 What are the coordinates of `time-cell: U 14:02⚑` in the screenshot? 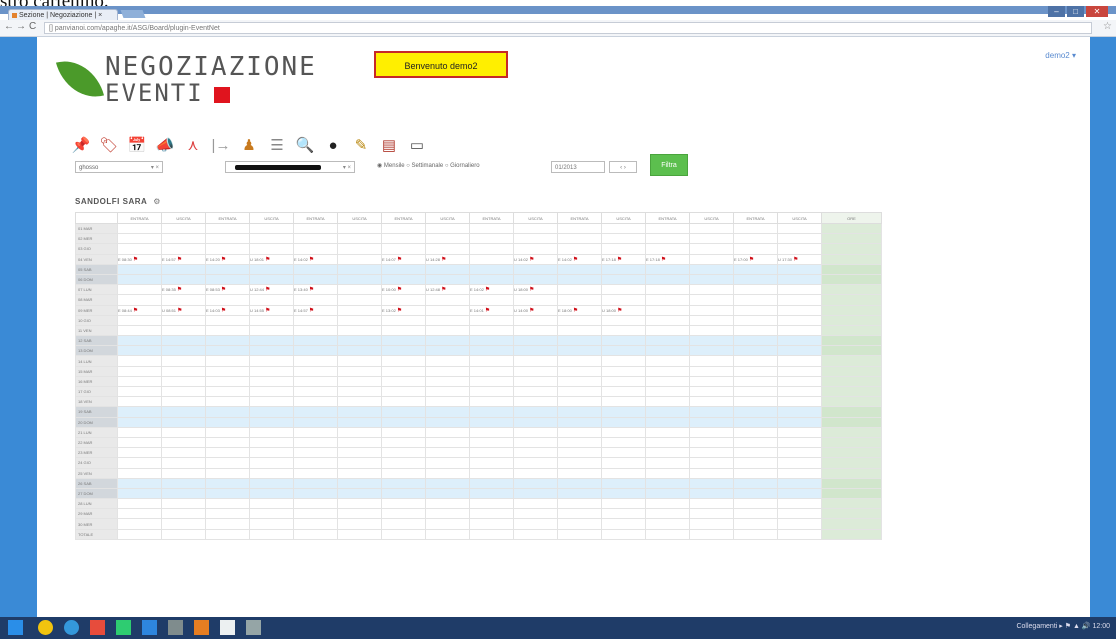 It's located at (535, 259).